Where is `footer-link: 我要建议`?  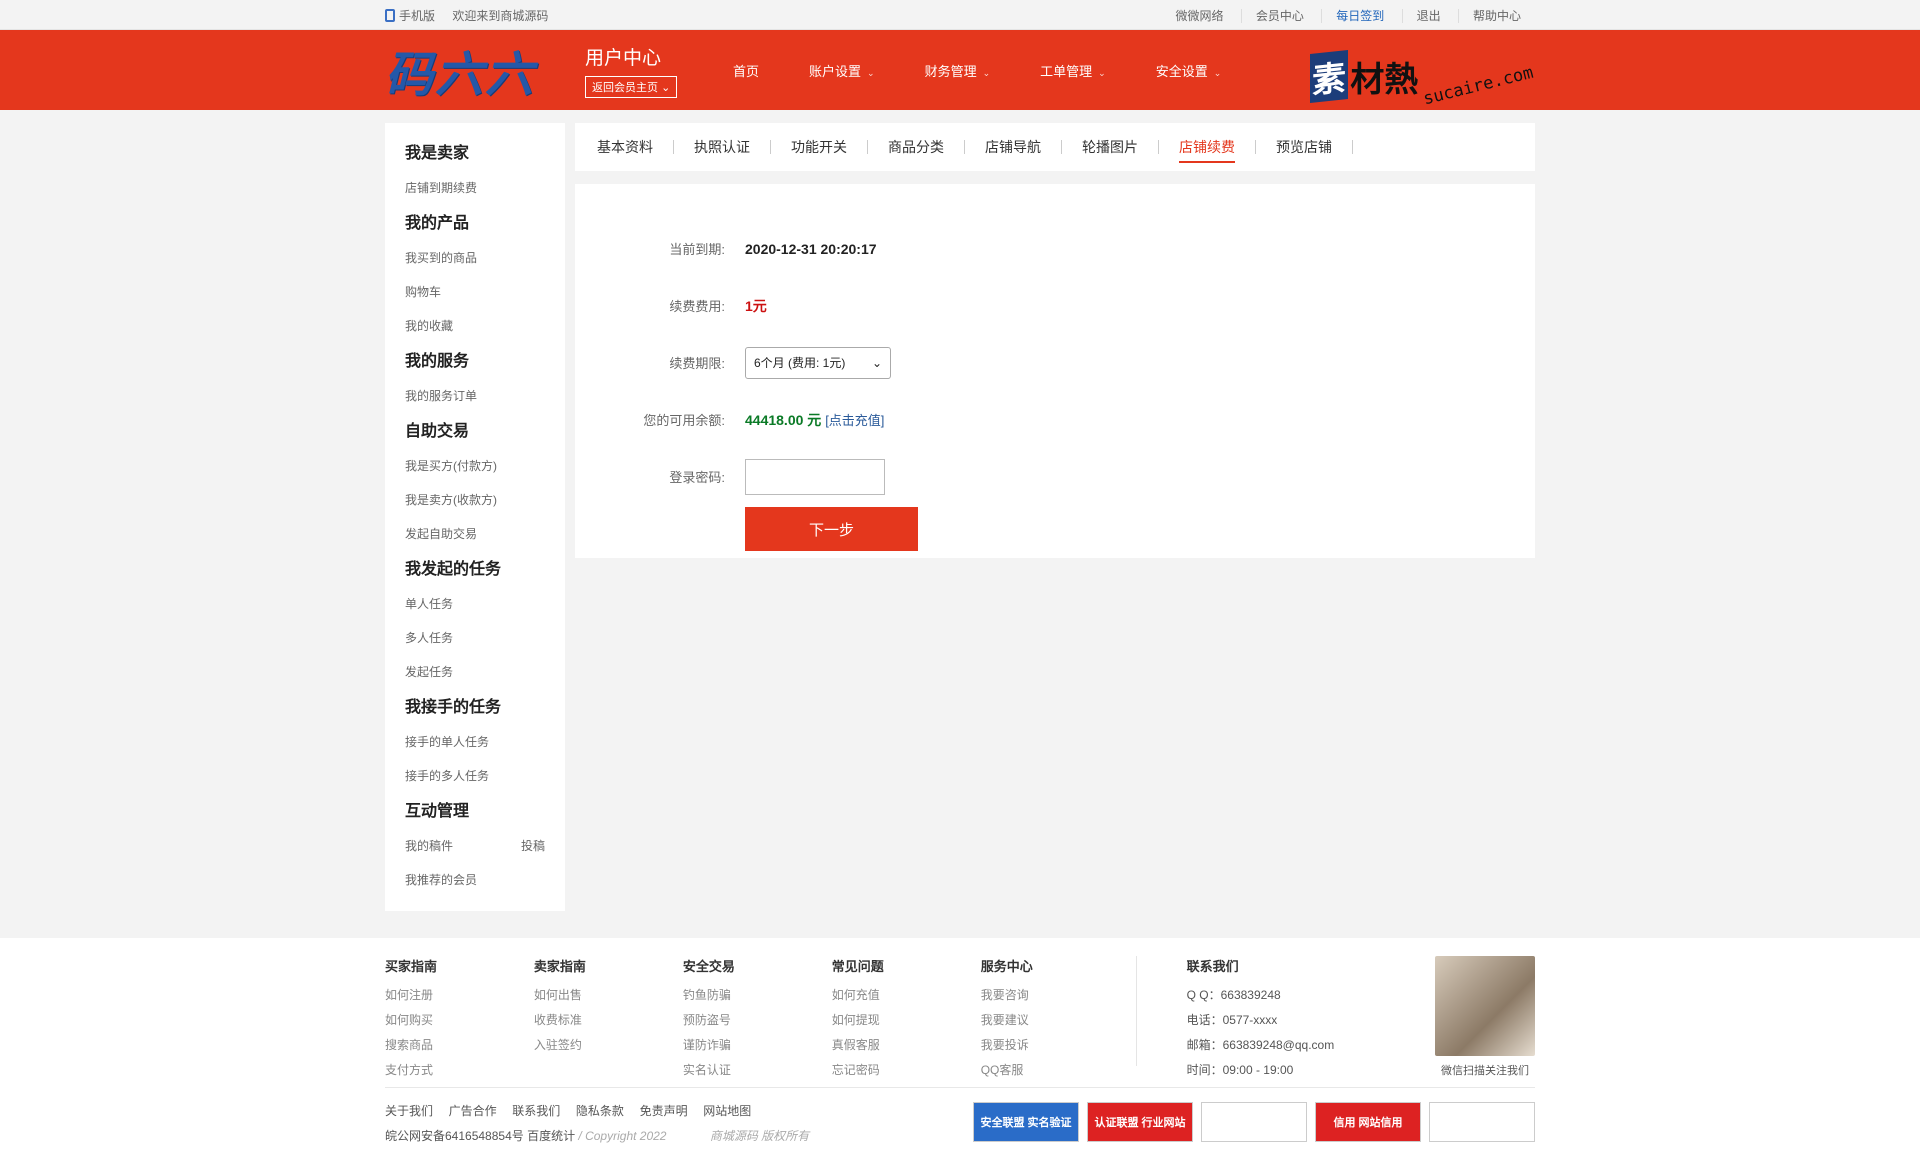
footer-link: 我要建议 is located at coordinates (1055, 1020).